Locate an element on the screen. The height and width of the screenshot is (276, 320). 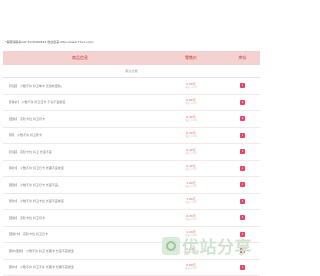
price-cell: 1.00元原价:4.00 is located at coordinates (191, 201).